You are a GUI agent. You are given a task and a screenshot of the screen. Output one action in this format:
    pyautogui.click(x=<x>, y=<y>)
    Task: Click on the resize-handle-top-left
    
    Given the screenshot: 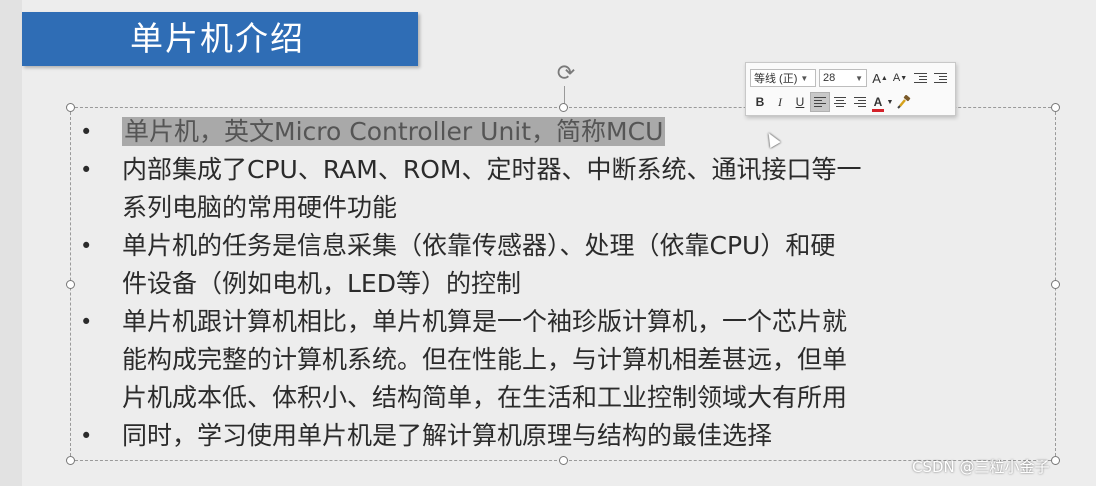 What is the action you would take?
    pyautogui.click(x=70, y=107)
    